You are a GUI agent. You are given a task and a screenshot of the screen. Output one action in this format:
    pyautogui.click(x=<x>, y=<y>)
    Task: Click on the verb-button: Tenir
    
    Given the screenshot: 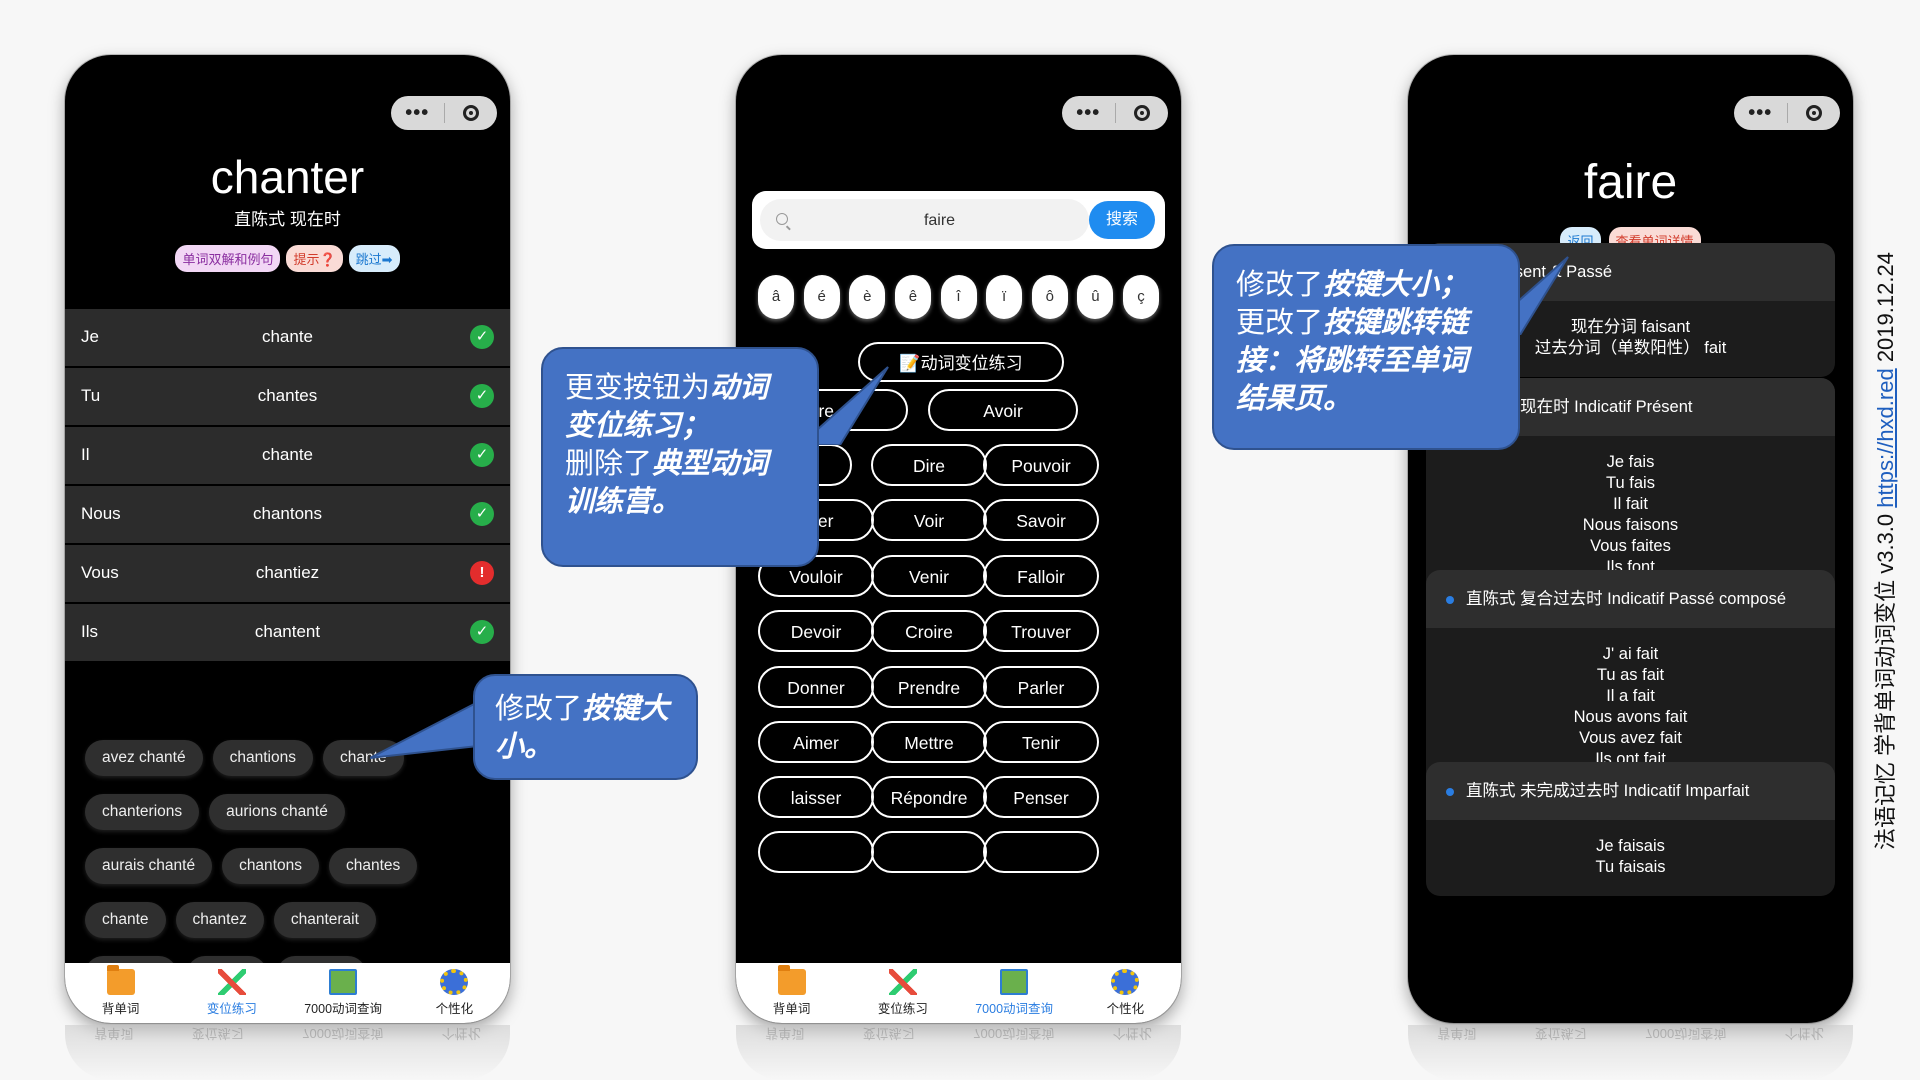 What is the action you would take?
    pyautogui.click(x=1041, y=742)
    